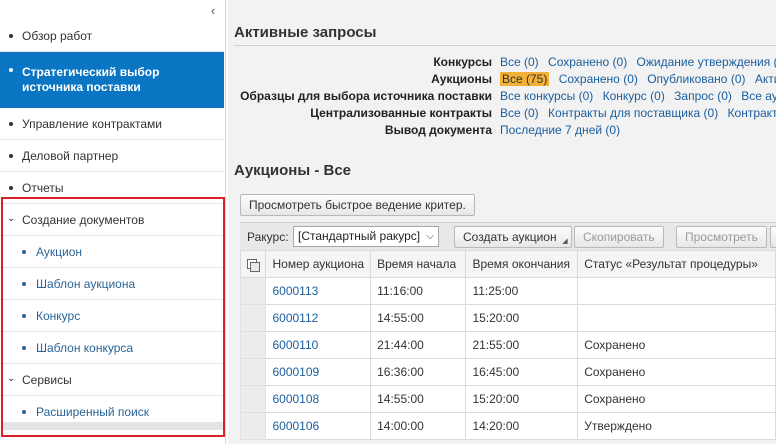 This screenshot has height=444, width=776. I want to click on sidebar-item-label: Деловой партнер, so click(70, 155).